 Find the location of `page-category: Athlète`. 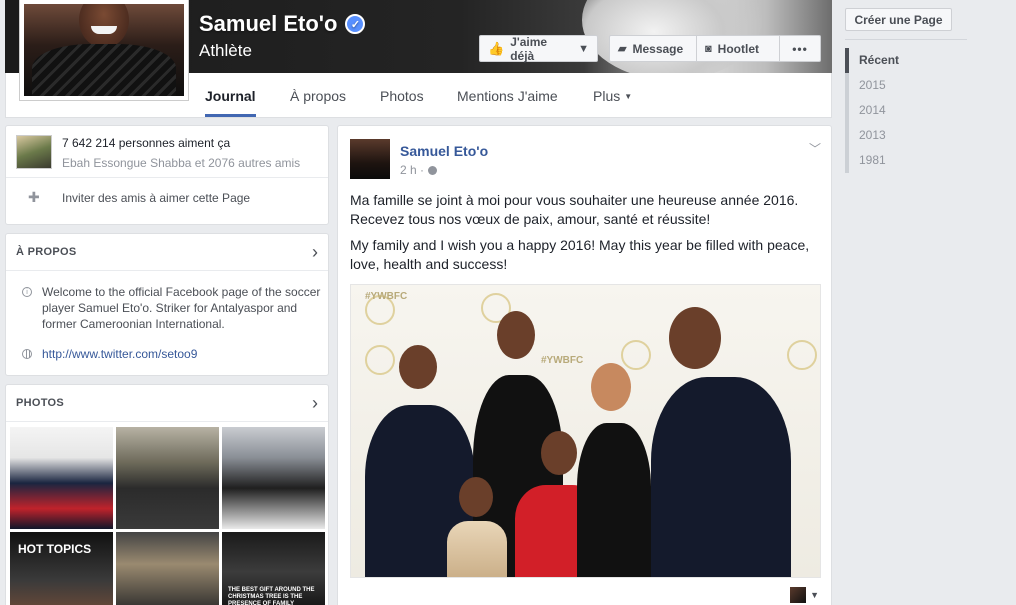

page-category: Athlète is located at coordinates (225, 50).